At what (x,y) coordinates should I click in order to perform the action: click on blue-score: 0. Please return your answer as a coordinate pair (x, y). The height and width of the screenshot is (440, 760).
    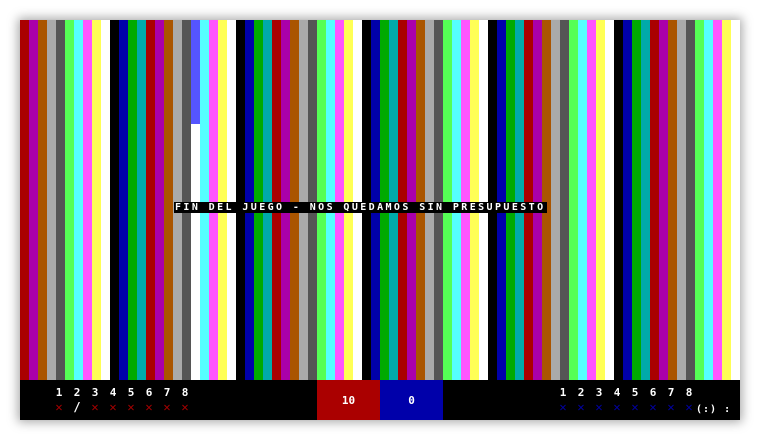
    Looking at the image, I should click on (411, 400).